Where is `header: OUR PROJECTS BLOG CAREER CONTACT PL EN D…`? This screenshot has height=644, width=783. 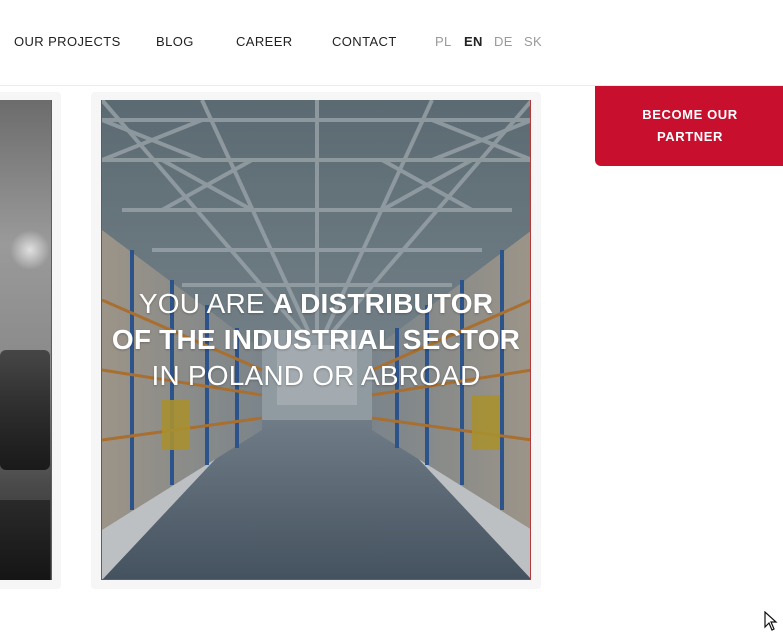 header: OUR PROJECTS BLOG CAREER CONTACT PL EN D… is located at coordinates (391, 43).